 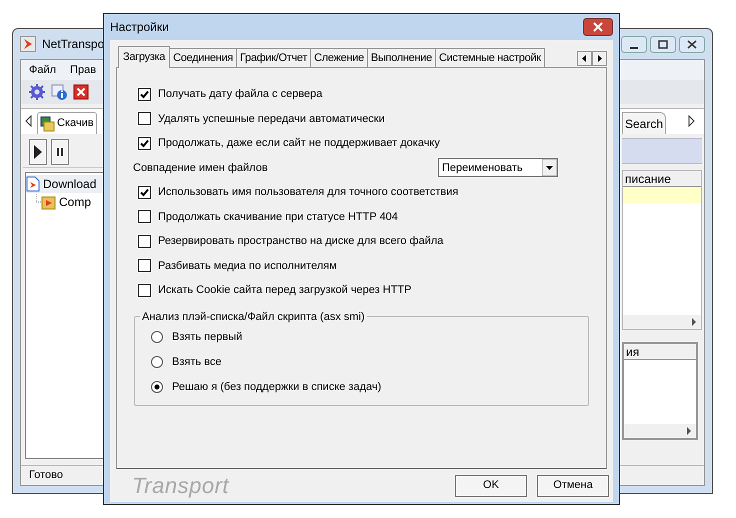 I want to click on dialog-button: OK, so click(x=491, y=485).